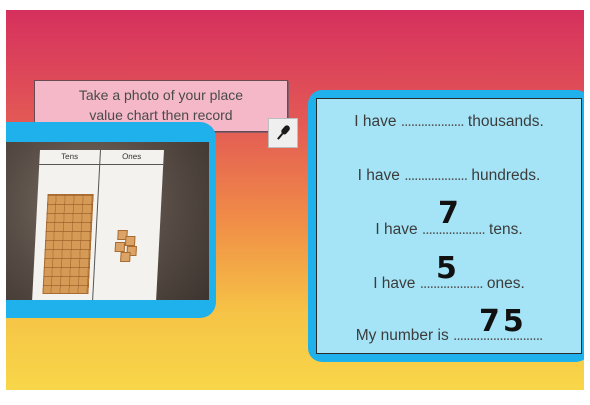  Describe the element at coordinates (506, 175) in the screenshot. I see `line-suffix: hundreds.` at that location.